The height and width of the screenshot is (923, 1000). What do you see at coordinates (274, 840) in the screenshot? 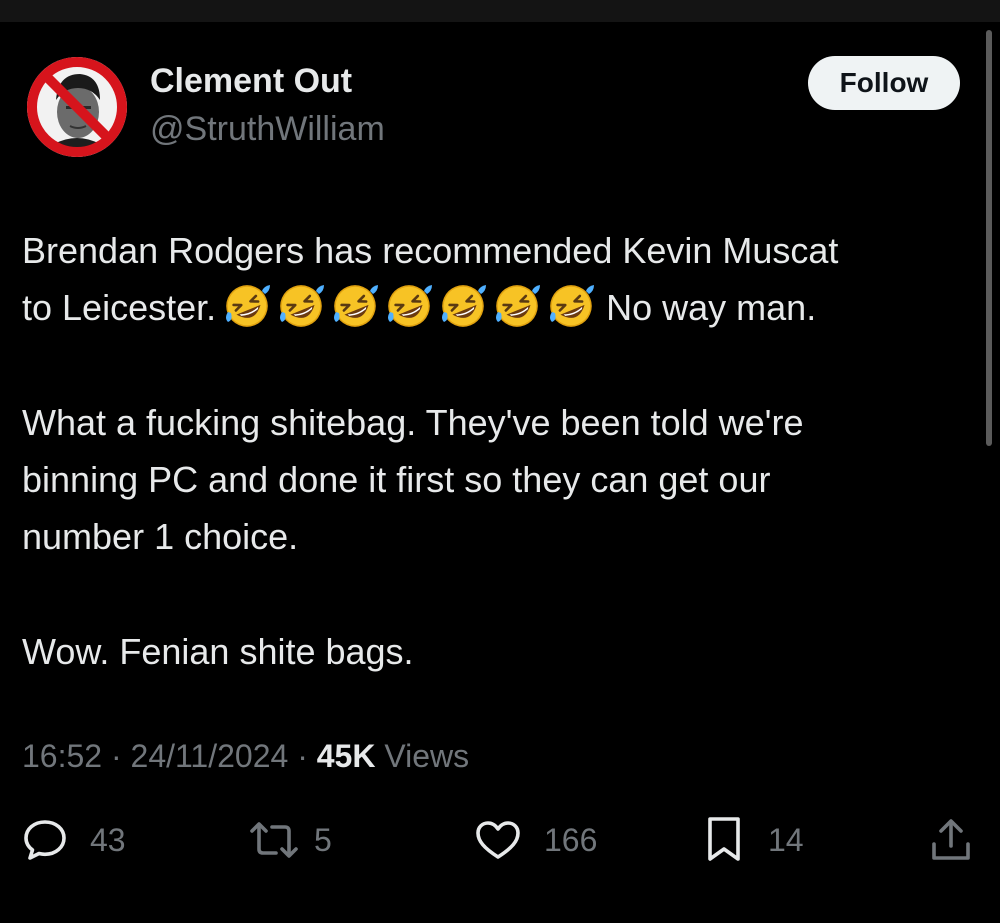
I see `repost-icon` at bounding box center [274, 840].